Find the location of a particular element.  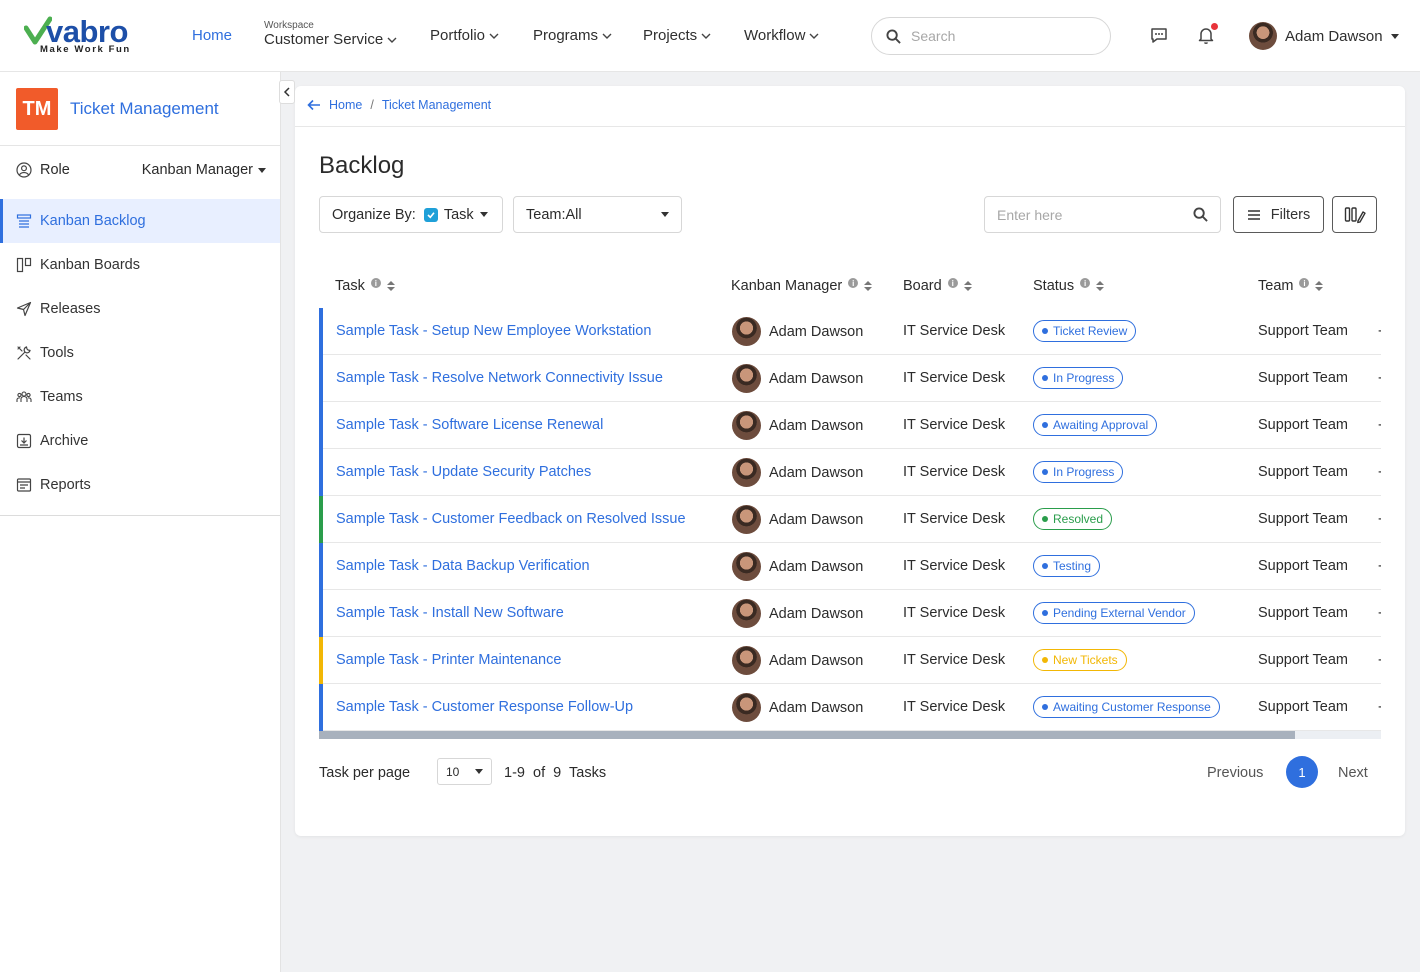

organize-by-dropdown: Organize By: Task is located at coordinates (411, 214).